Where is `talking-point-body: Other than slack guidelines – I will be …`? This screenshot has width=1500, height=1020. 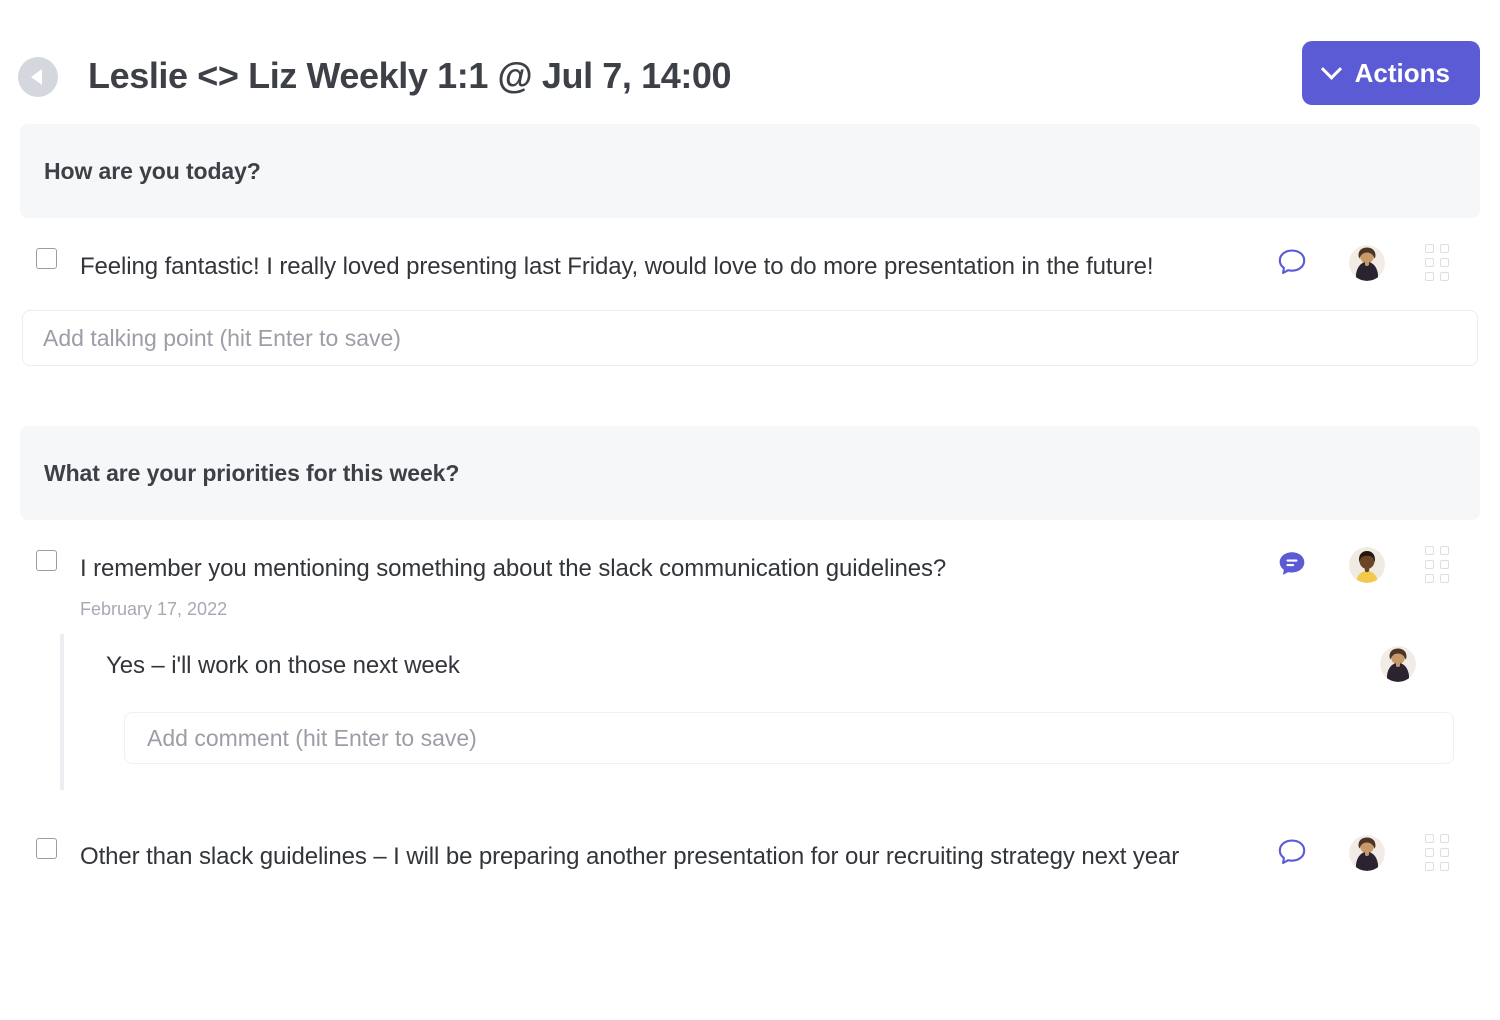
talking-point-body: Other than slack guidelines – I will be … is located at coordinates (677, 857).